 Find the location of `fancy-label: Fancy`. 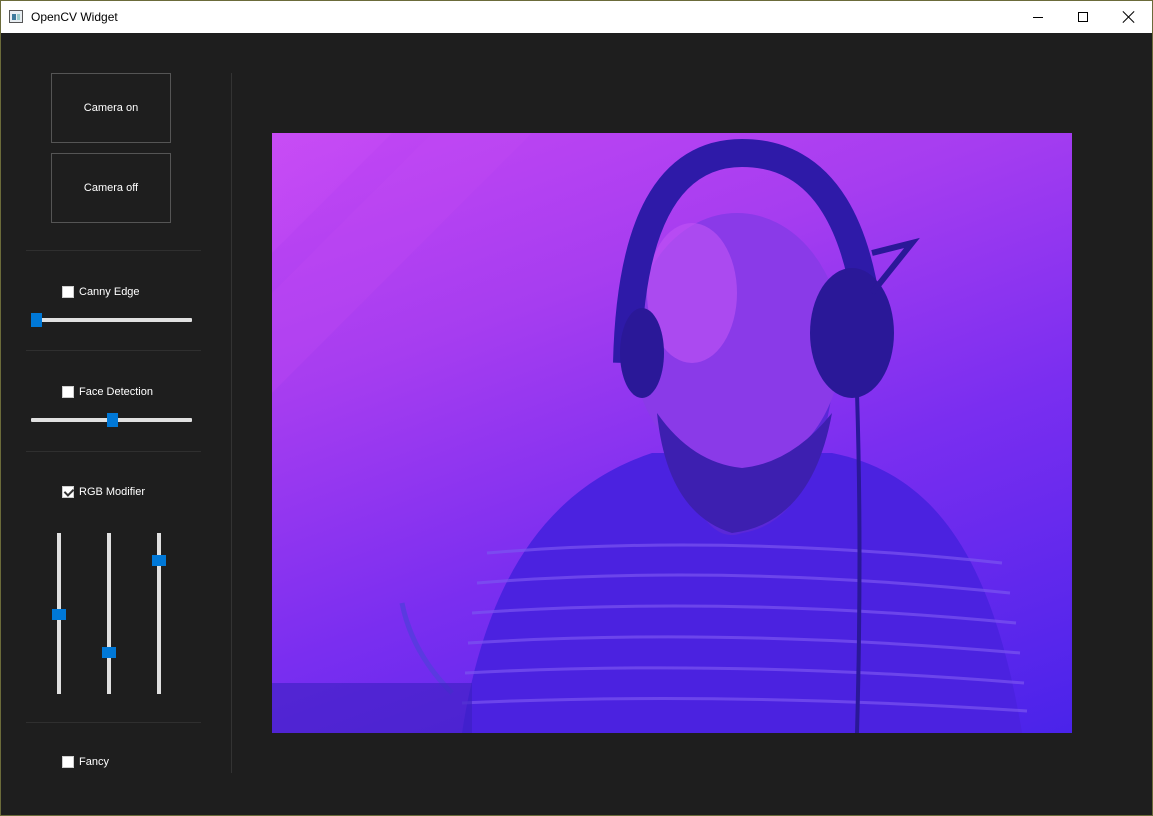

fancy-label: Fancy is located at coordinates (94, 762).